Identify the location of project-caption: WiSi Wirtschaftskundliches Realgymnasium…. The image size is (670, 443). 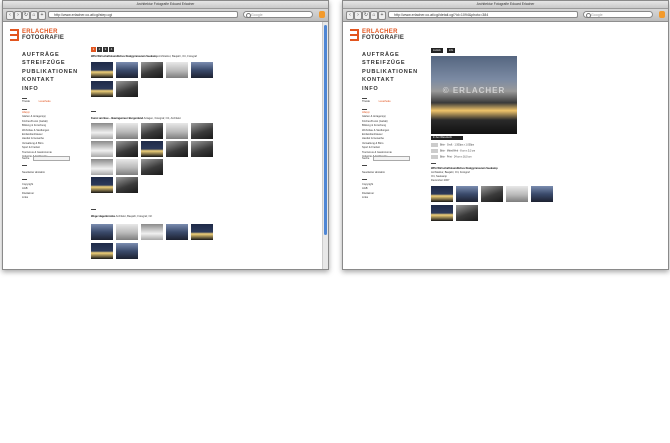
(144, 56).